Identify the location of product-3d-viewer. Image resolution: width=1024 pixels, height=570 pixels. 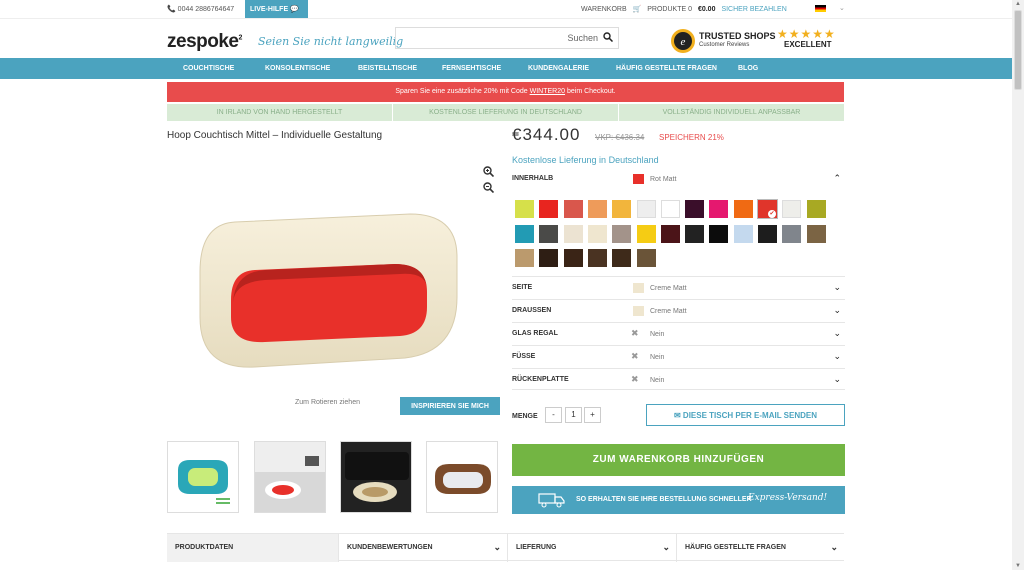
(330, 291).